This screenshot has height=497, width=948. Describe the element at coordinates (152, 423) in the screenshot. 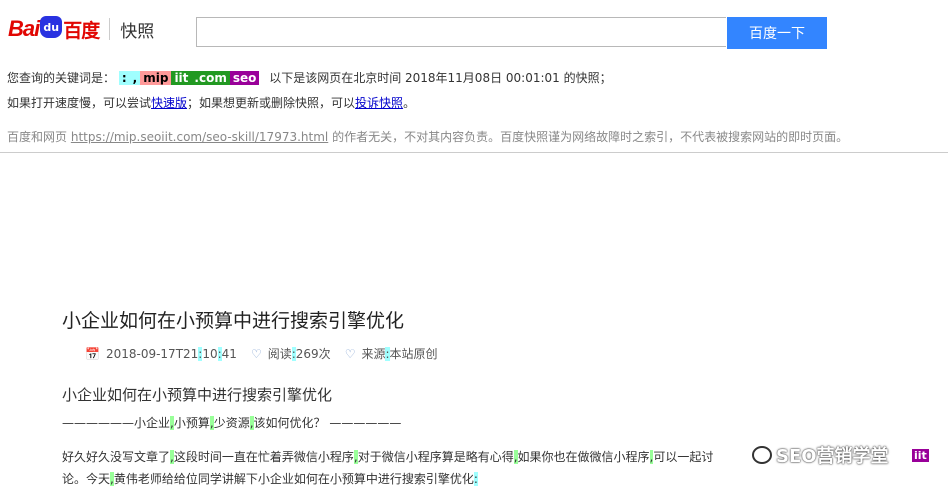

I see `text-part: 小企业` at that location.